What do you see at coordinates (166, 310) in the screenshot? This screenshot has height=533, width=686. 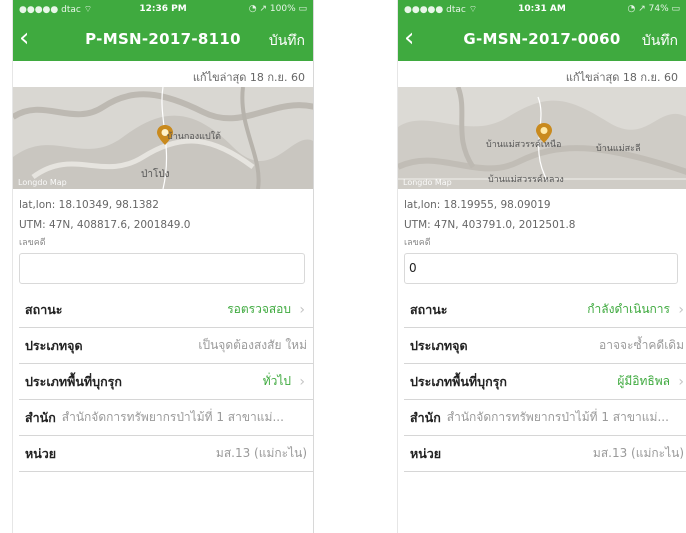 I see `status-row: สถานะ รอตรวจสอบ ›` at bounding box center [166, 310].